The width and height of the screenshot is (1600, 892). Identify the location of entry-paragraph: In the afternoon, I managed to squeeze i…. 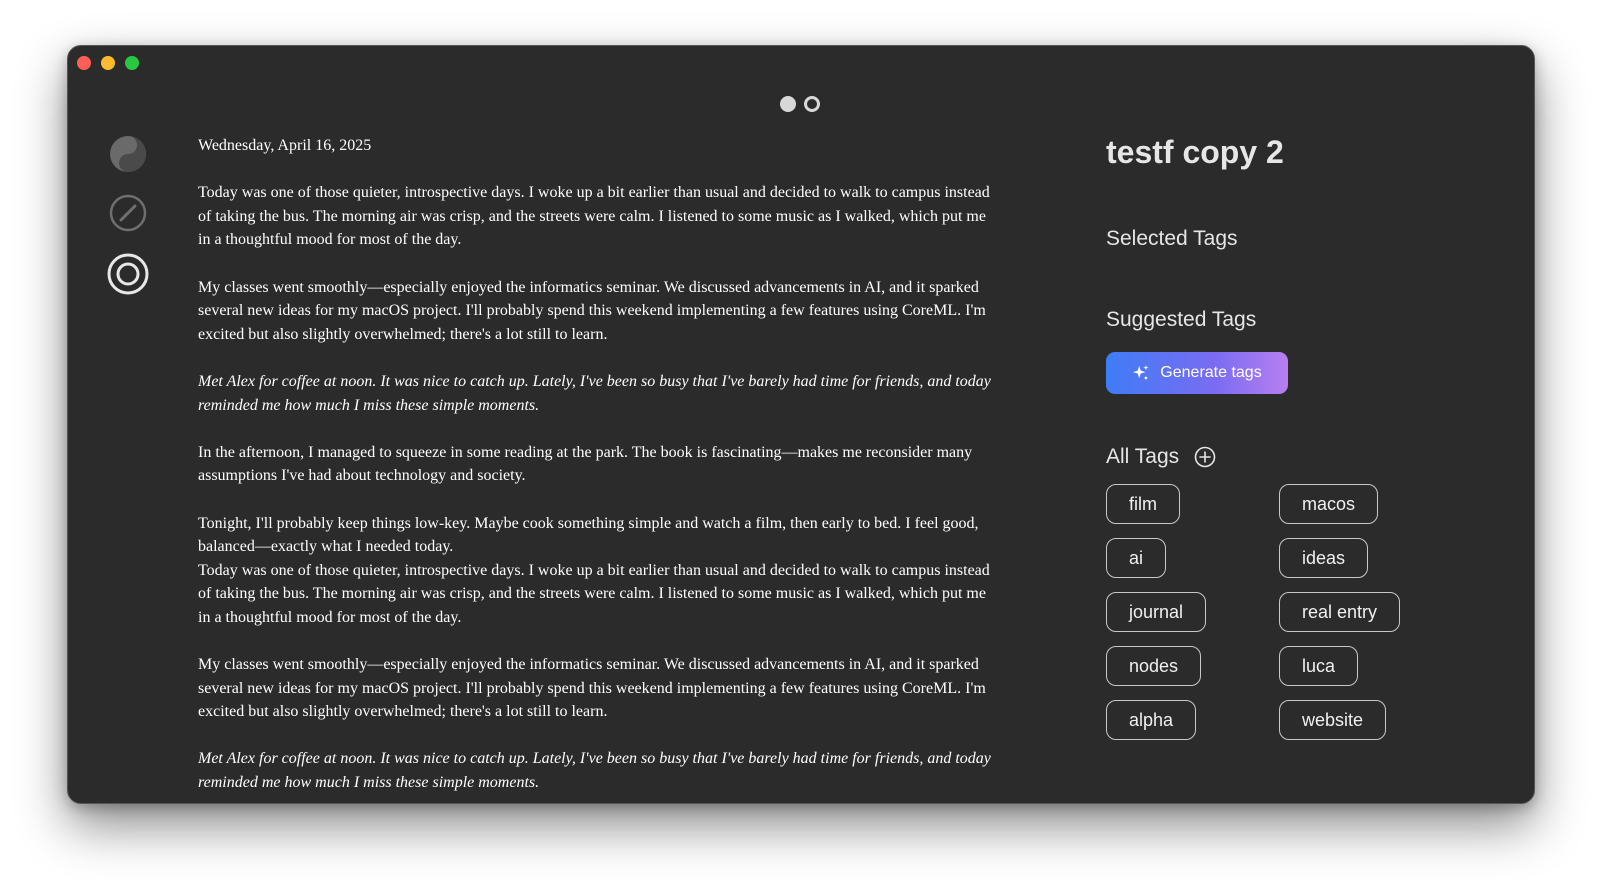
(585, 464).